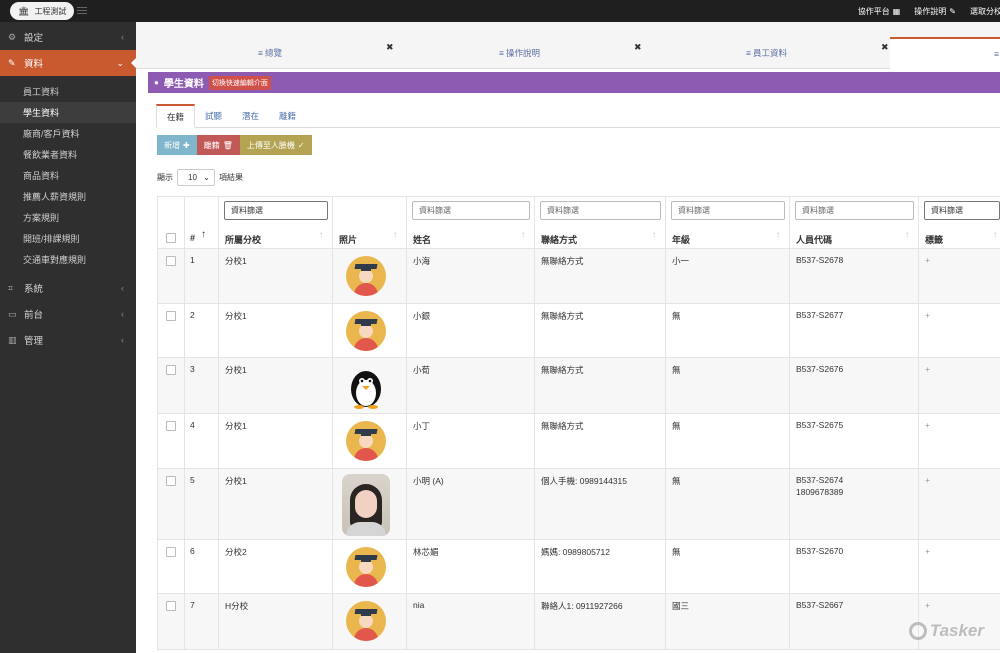  Describe the element at coordinates (171, 238) in the screenshot. I see `select-all-checkbox` at that location.